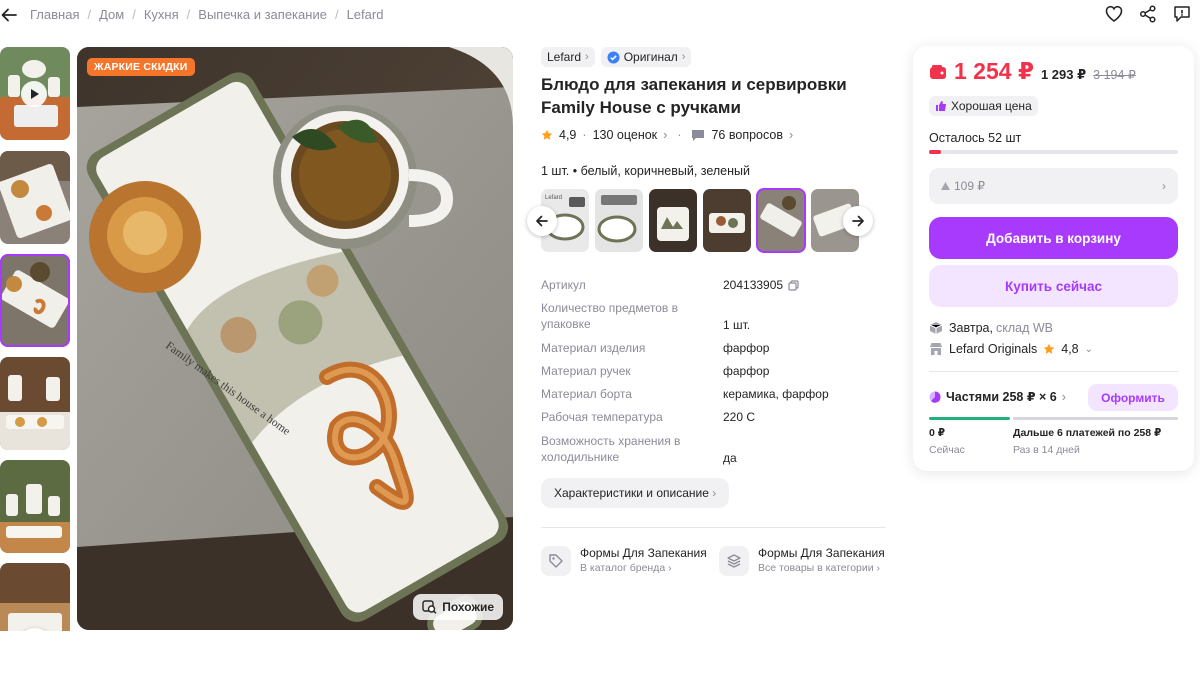  I want to click on layers-icon, so click(734, 561).